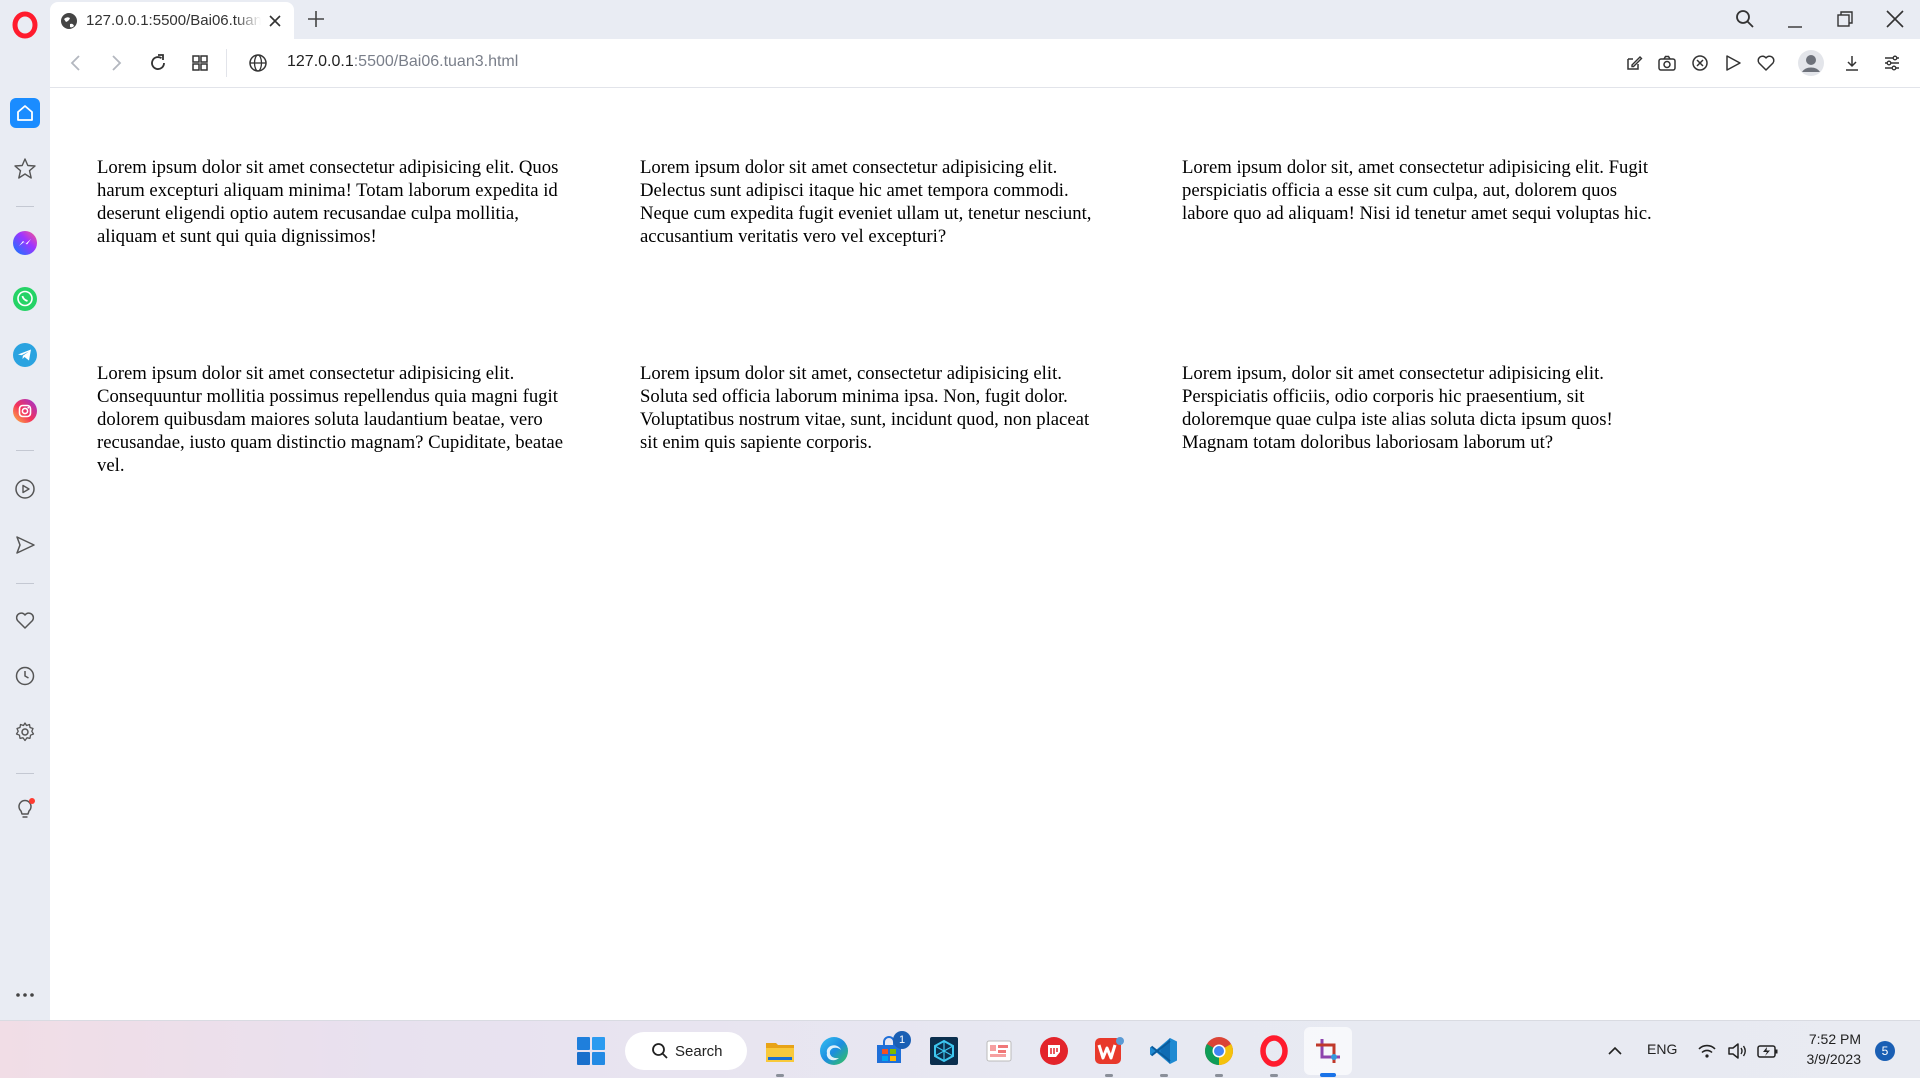  What do you see at coordinates (1834, 1059) in the screenshot?
I see `clock-date: 3/9/2023` at bounding box center [1834, 1059].